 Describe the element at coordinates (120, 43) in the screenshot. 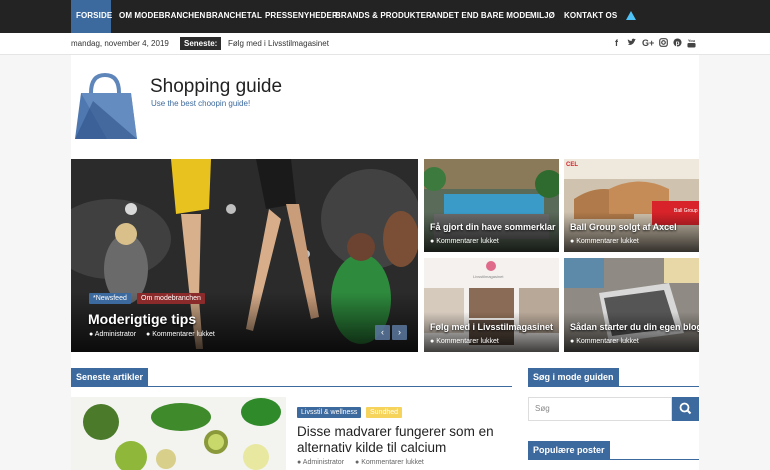

I see `current-date: mandag, november 4, 2019` at that location.